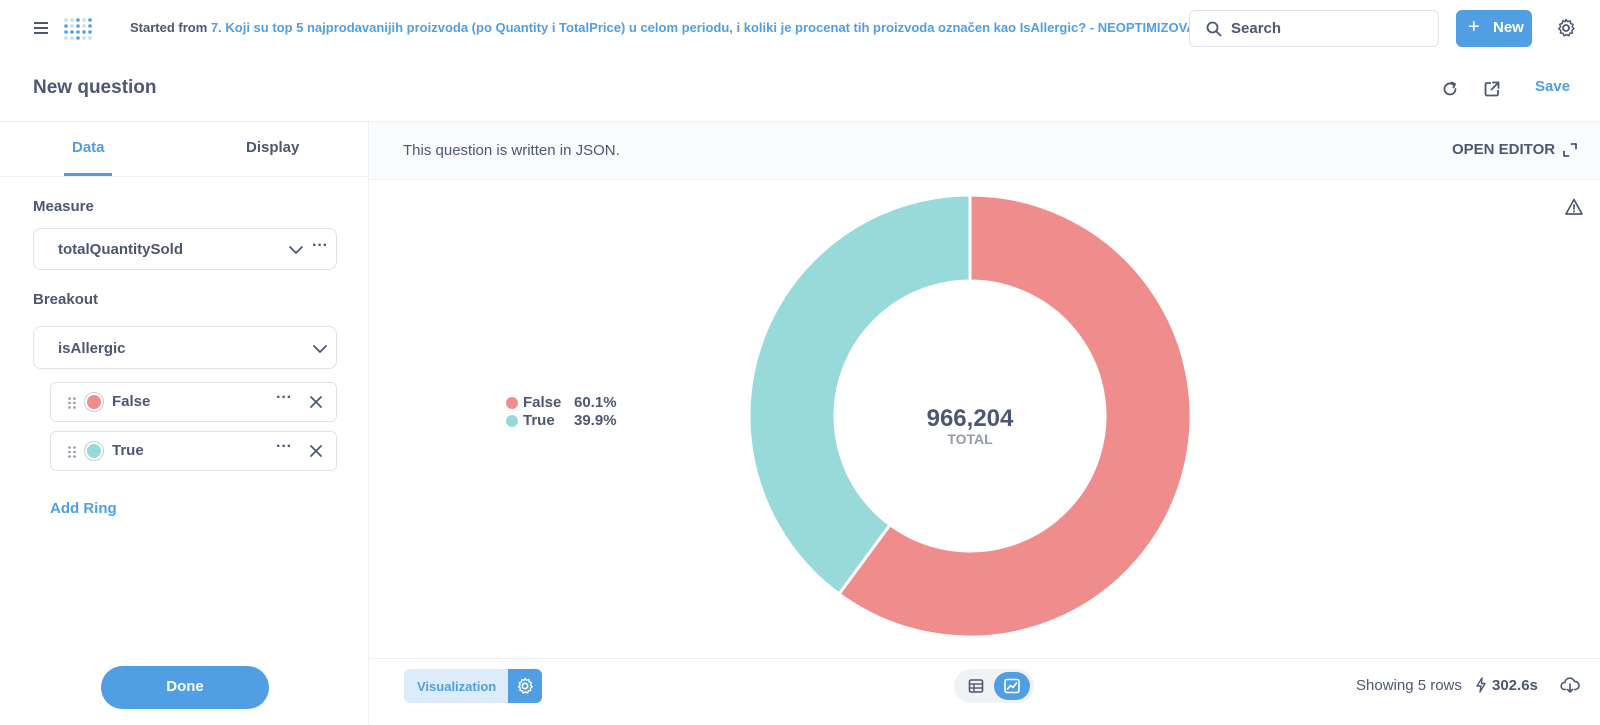 Image resolution: width=1600 pixels, height=725 pixels. I want to click on query-language-note: This question is written in JSON., so click(511, 150).